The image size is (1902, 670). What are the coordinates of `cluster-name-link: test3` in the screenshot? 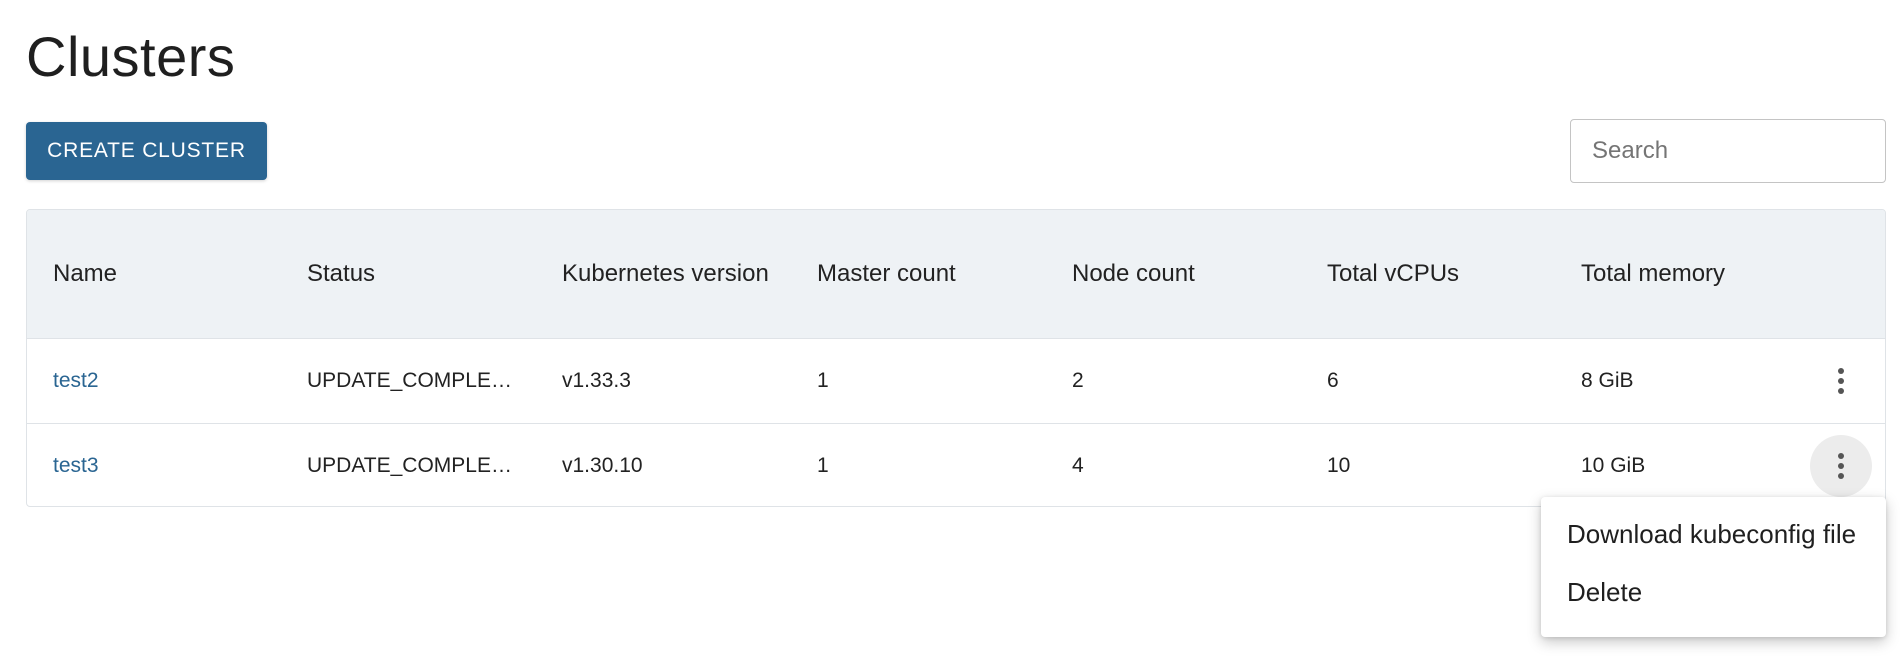 It's located at (76, 465).